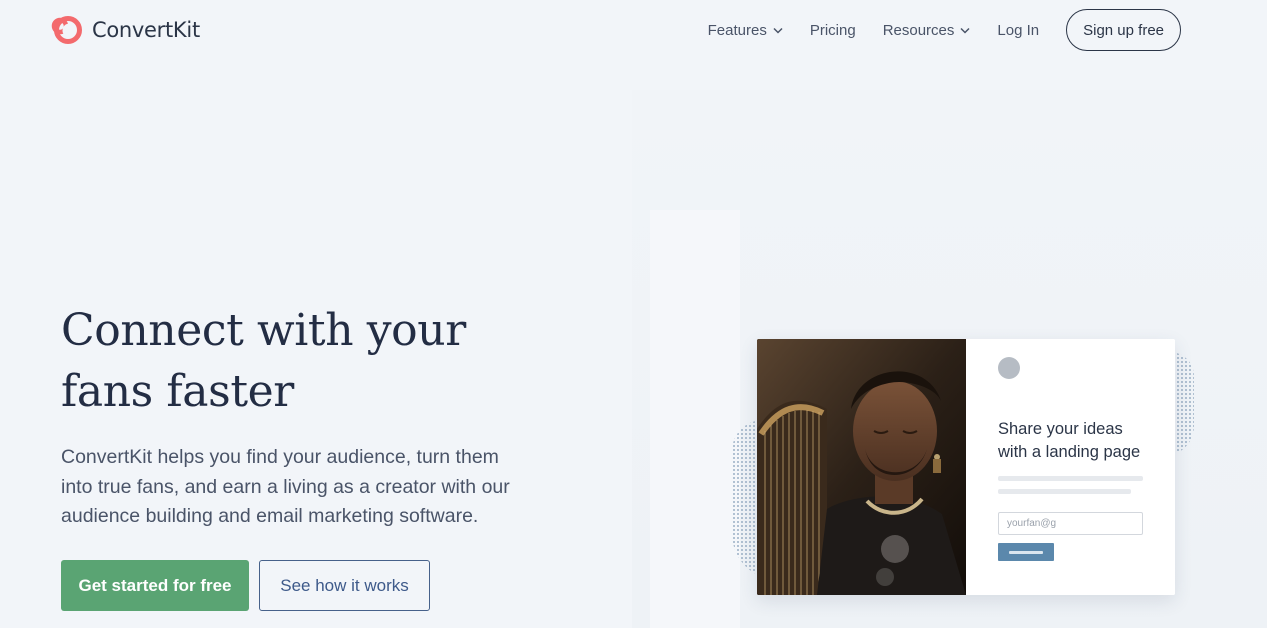 The width and height of the screenshot is (1267, 628). What do you see at coordinates (177, 391) in the screenshot?
I see `hero-title-line2: fans faster` at bounding box center [177, 391].